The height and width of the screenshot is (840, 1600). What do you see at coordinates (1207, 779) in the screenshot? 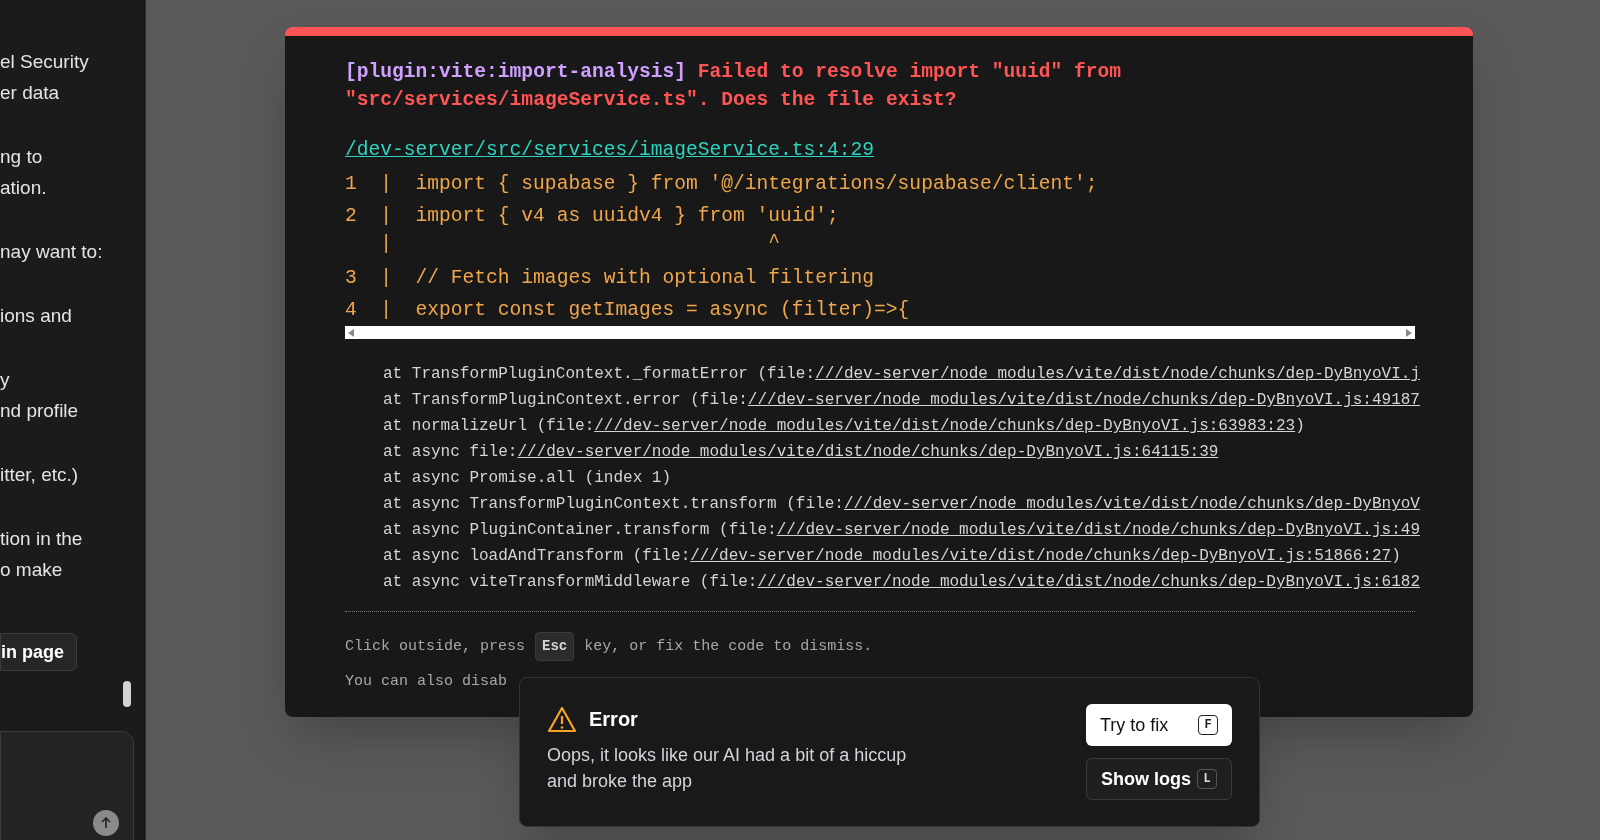
I see `shortcut-key: L` at bounding box center [1207, 779].